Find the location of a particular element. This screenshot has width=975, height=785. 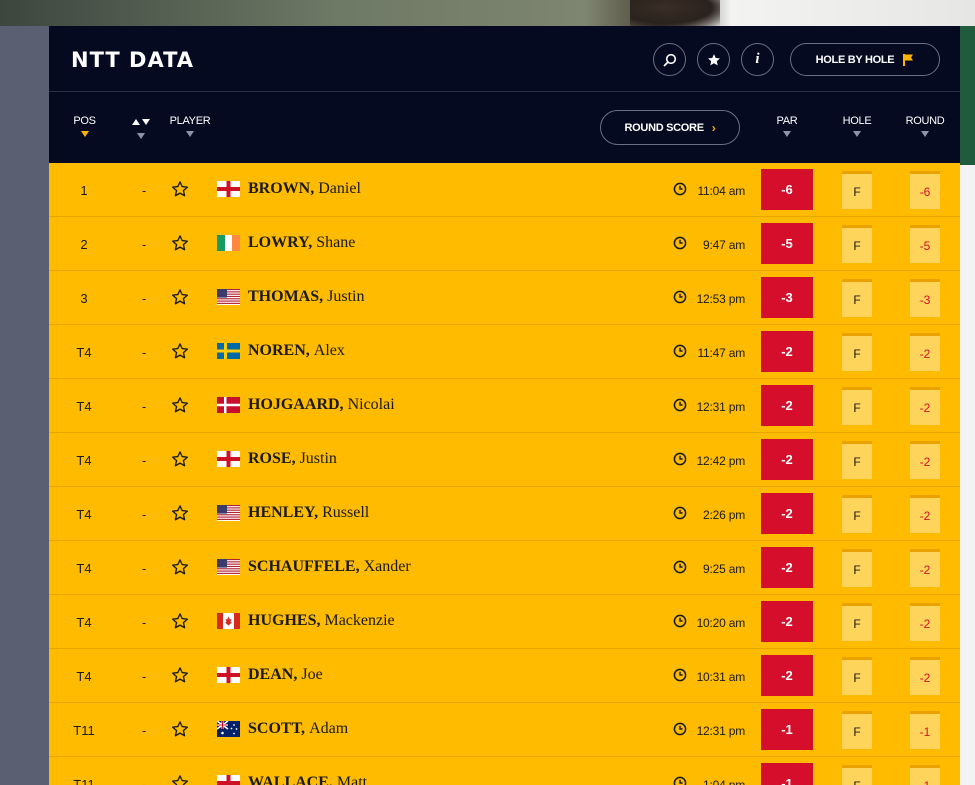

ireland-flag-icon is located at coordinates (228, 243).